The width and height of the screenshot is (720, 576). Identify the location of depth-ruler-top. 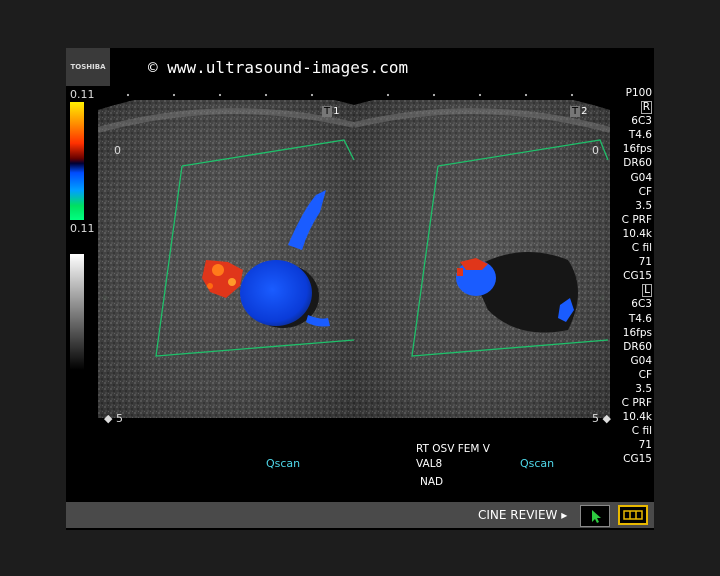
(350, 95).